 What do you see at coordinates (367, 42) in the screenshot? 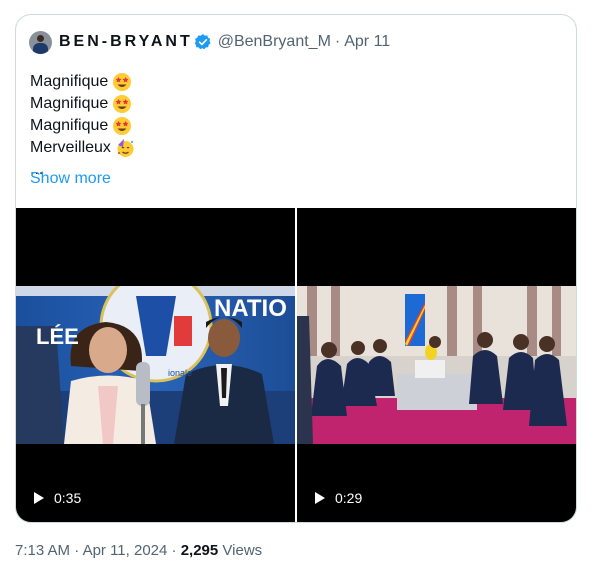
I see `tweet-date: Apr 11` at bounding box center [367, 42].